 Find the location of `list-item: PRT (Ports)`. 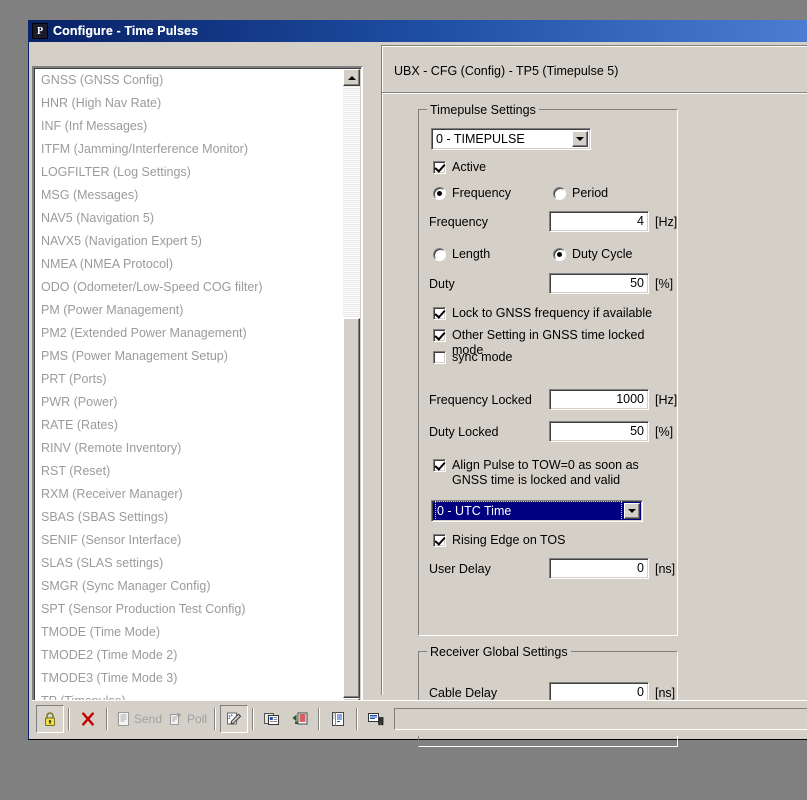

list-item: PRT (Ports) is located at coordinates (189, 379).